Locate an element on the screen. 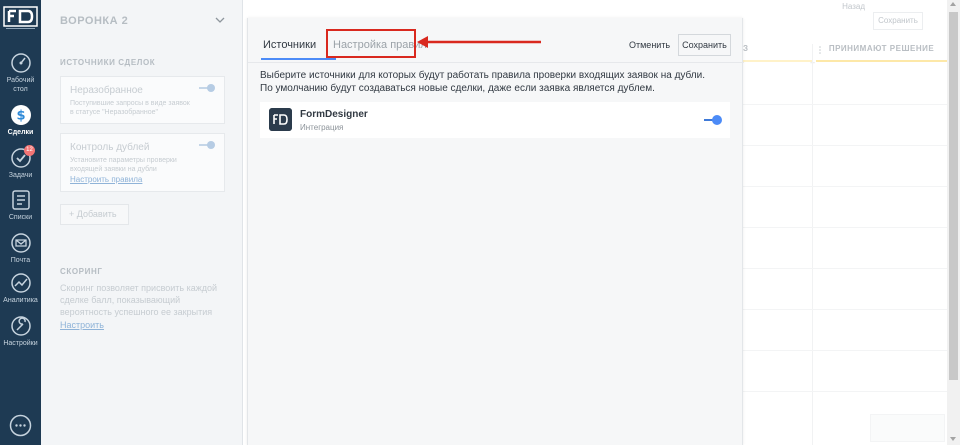  board-save-button: Сохранить is located at coordinates (898, 21).